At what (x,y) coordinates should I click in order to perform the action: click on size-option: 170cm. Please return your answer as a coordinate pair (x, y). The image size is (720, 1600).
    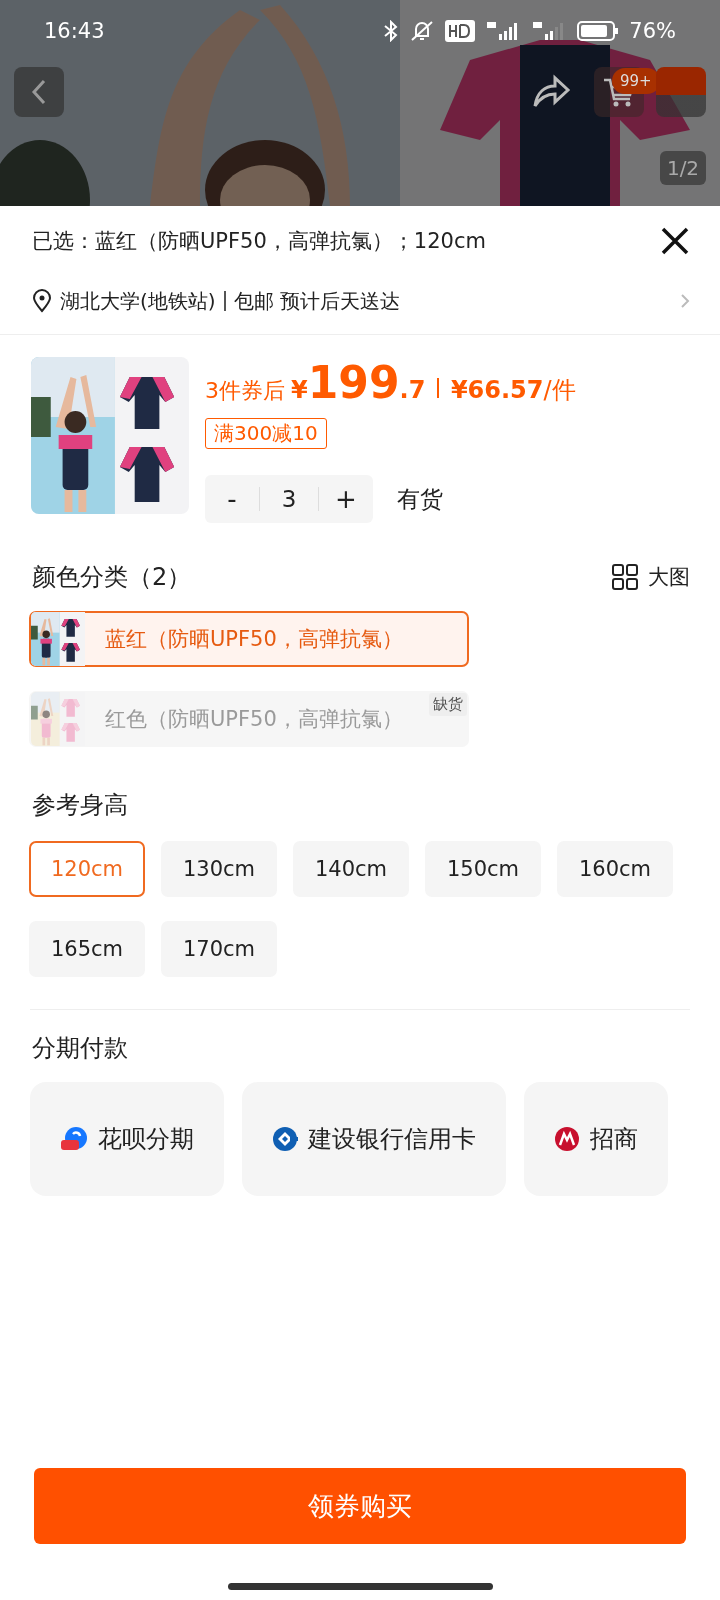
    Looking at the image, I should click on (219, 949).